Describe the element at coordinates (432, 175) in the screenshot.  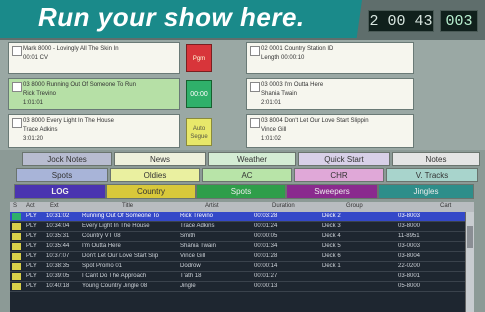
I see `tab-v-tracks: V. Tracks` at that location.